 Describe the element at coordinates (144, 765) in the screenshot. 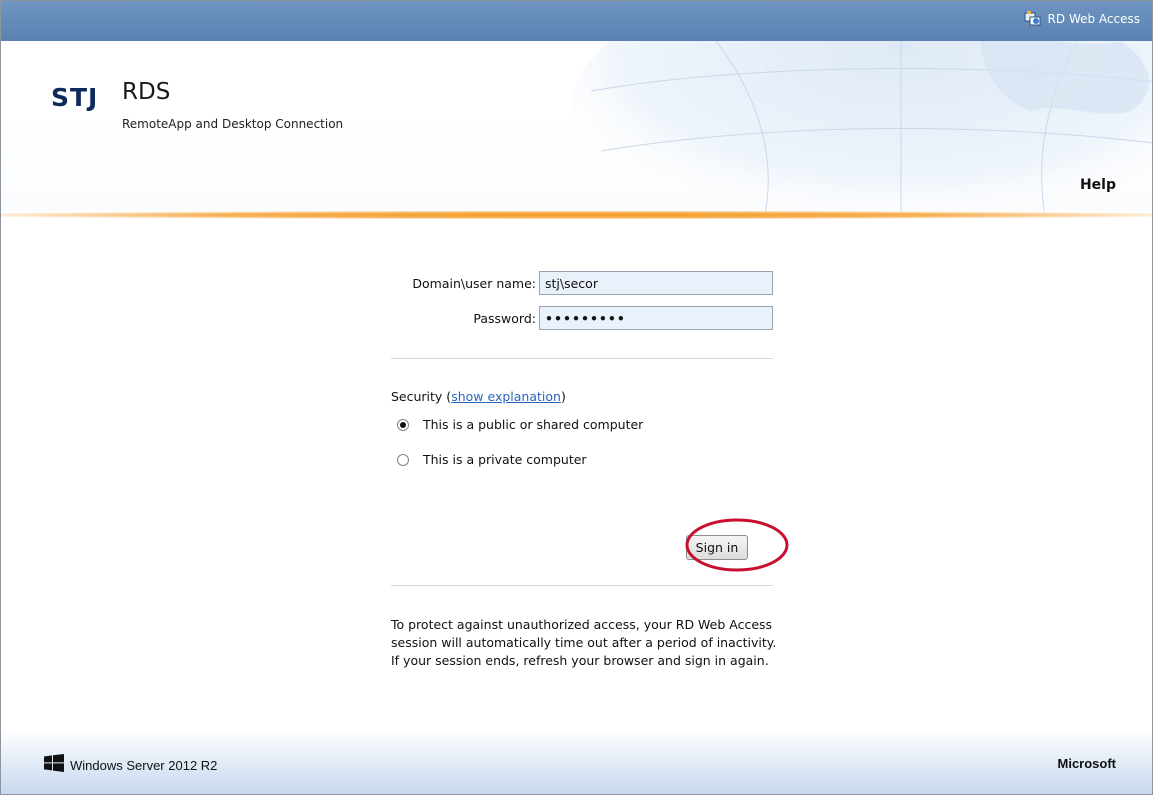

I see `windows-server-label: Windows Server 2012 R2` at that location.